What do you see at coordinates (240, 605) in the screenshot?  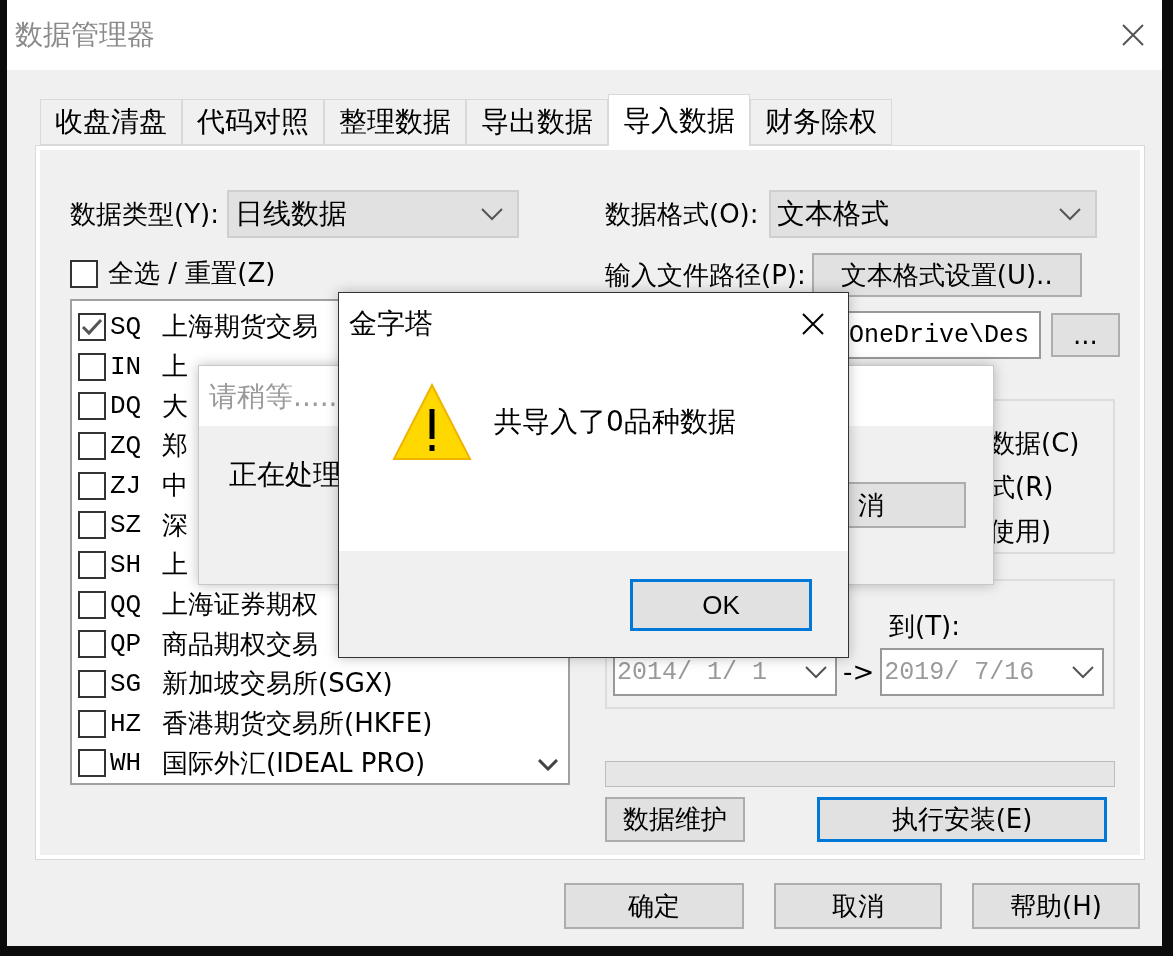 I see `exchange-name: 上海证券期权` at bounding box center [240, 605].